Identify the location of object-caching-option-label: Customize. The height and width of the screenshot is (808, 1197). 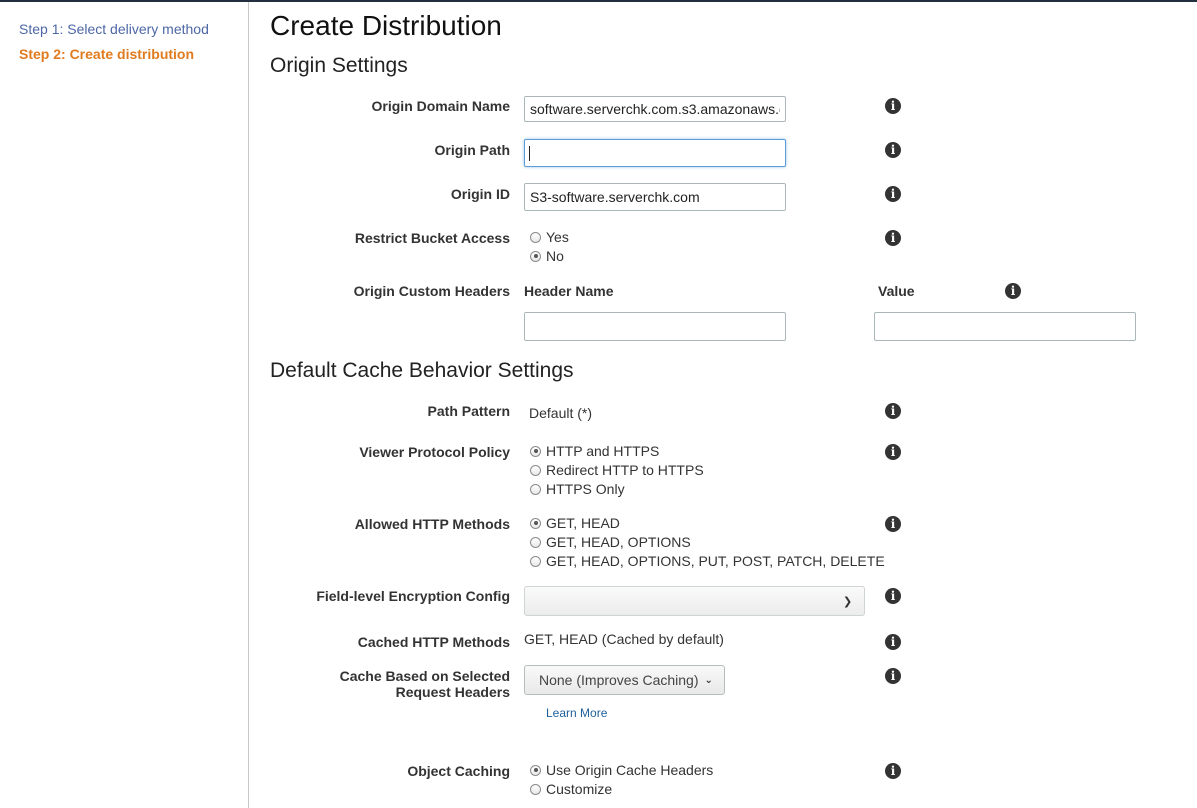
(579, 789).